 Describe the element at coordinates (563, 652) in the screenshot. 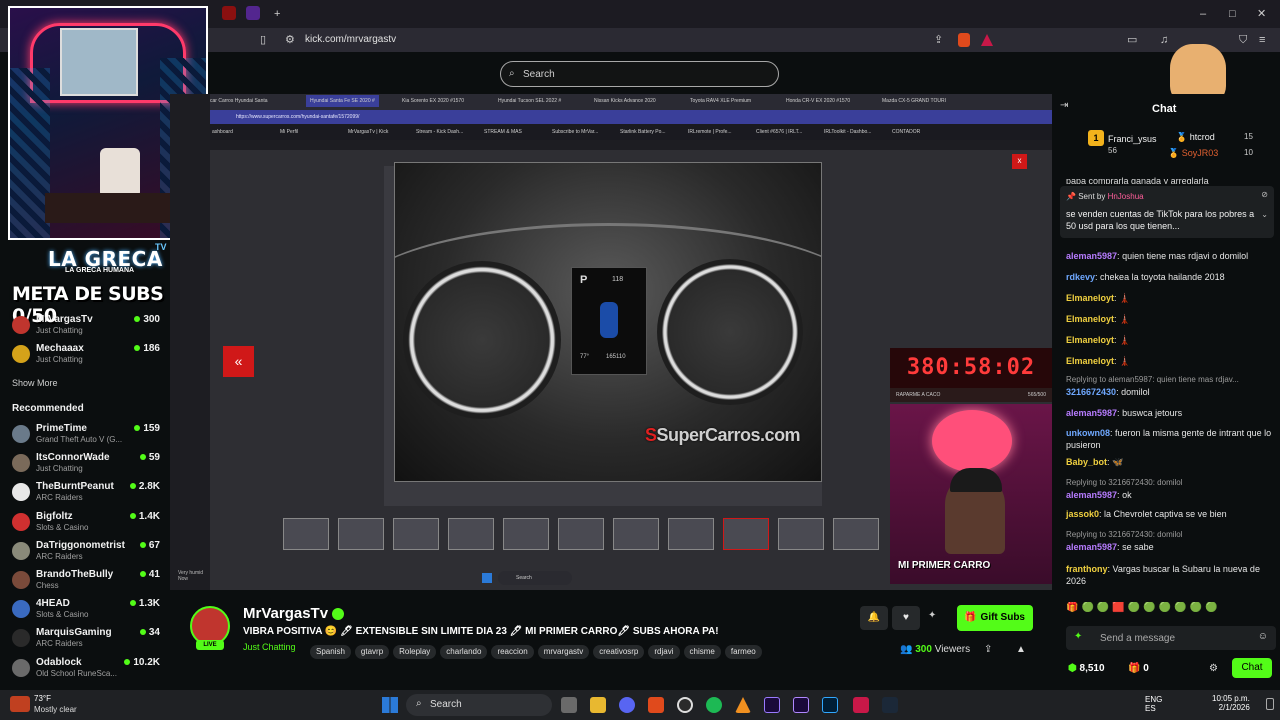

I see `stream-tag: mrvargastv` at that location.